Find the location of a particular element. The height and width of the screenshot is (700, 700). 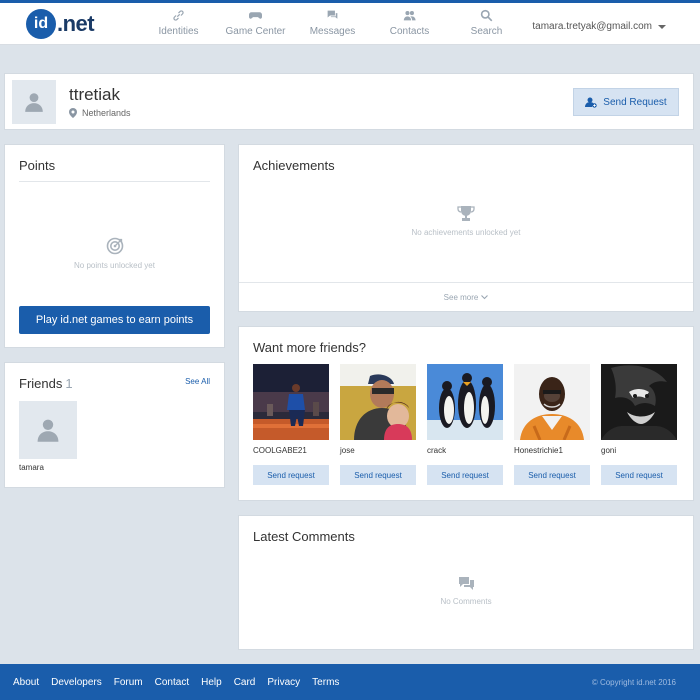

points-empty-state: No points unlocked yet is located at coordinates (114, 253).